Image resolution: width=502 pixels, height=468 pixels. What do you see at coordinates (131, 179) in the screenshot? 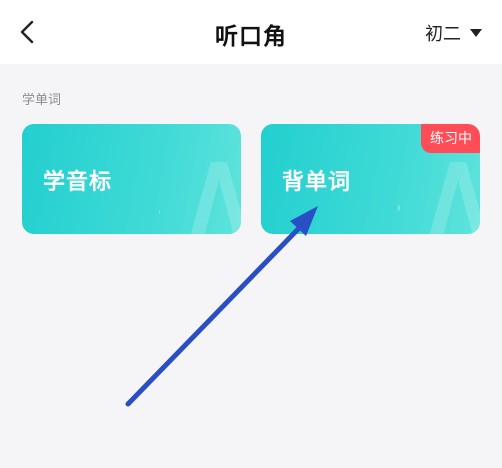
I see `card-learn-phonetics: 学音标` at bounding box center [131, 179].